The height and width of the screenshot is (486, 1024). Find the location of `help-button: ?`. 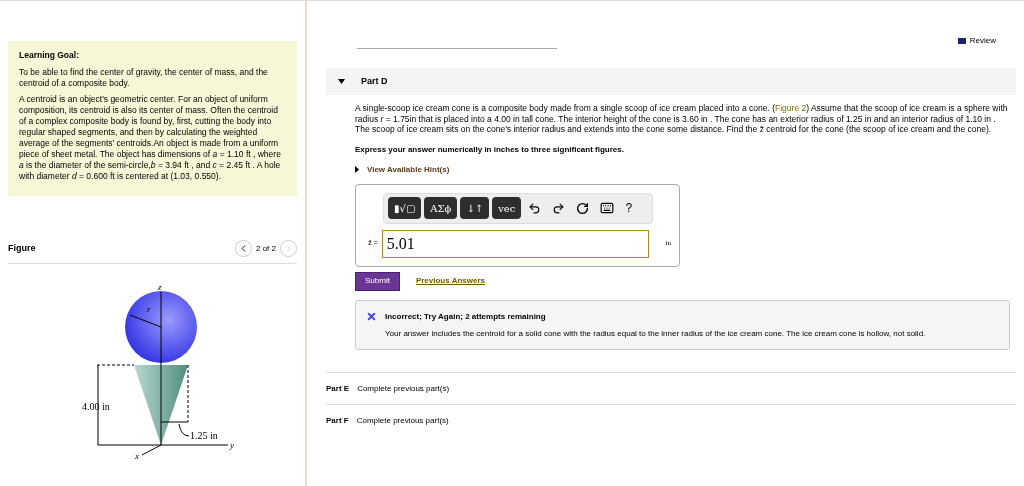

help-button: ? is located at coordinates (629, 208).